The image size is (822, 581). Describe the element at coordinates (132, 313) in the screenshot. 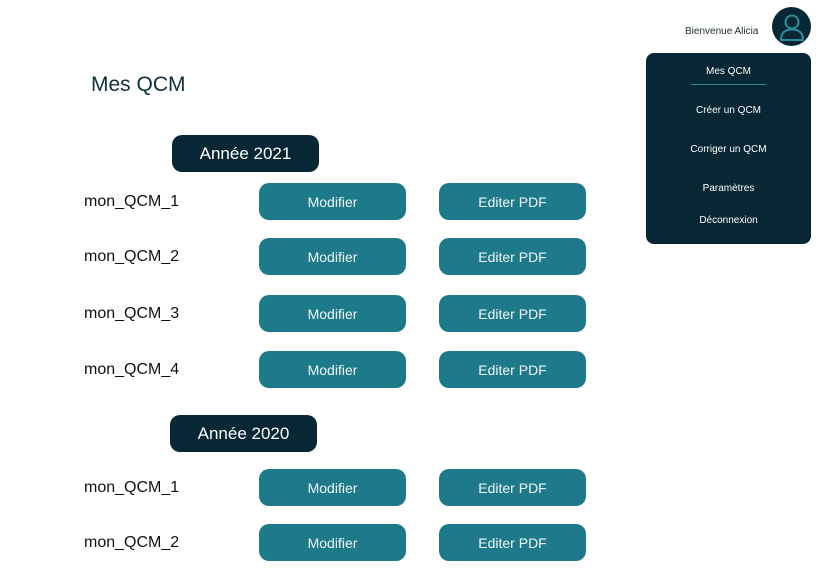

I see `qcm-name: mon_QCM_3` at that location.